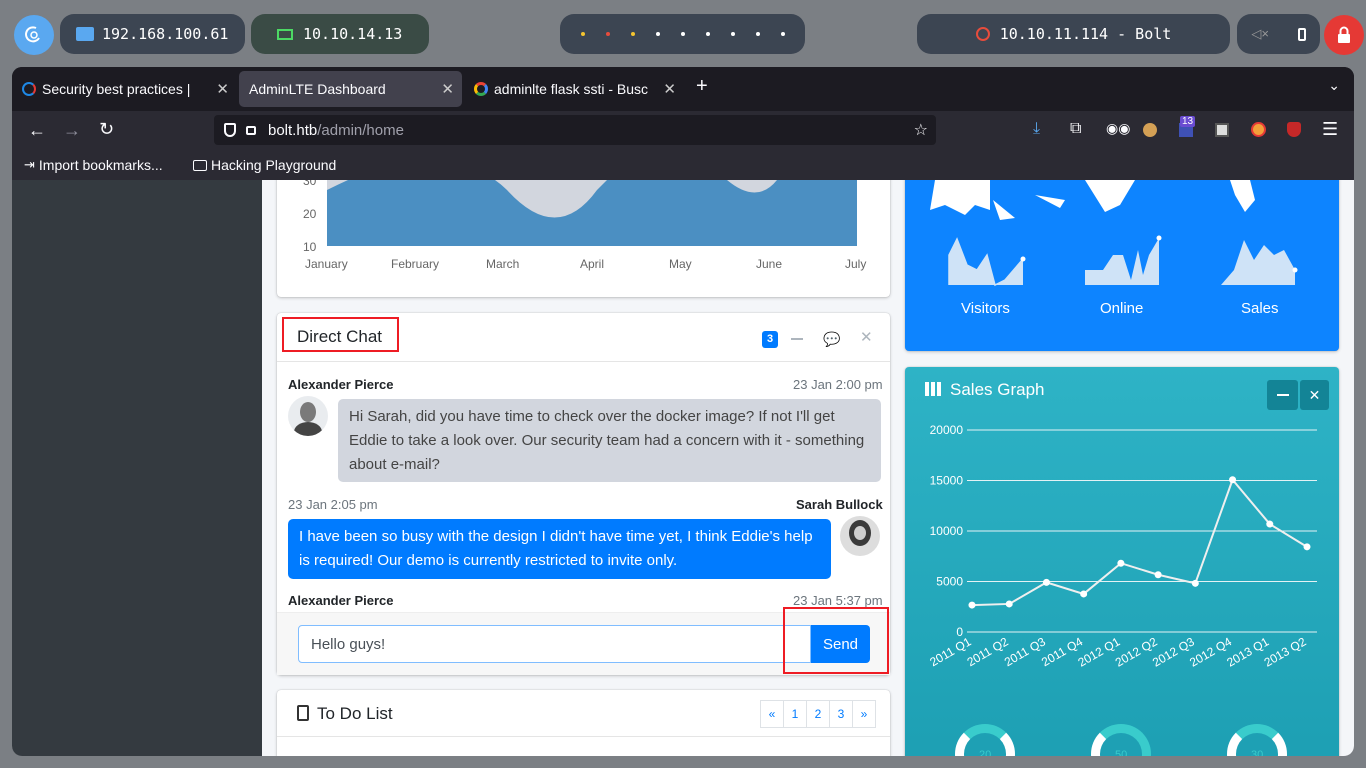 The height and width of the screenshot is (768, 1366). What do you see at coordinates (152, 34) in the screenshot?
I see `local-ip-pill: 192.168.100.61` at bounding box center [152, 34].